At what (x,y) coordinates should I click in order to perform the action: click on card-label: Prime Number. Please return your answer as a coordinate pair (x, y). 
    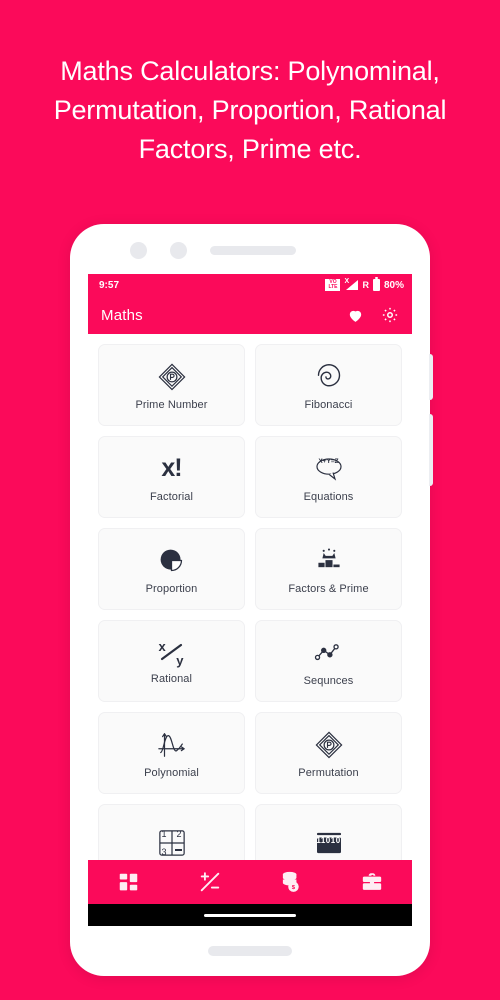
    Looking at the image, I should click on (171, 404).